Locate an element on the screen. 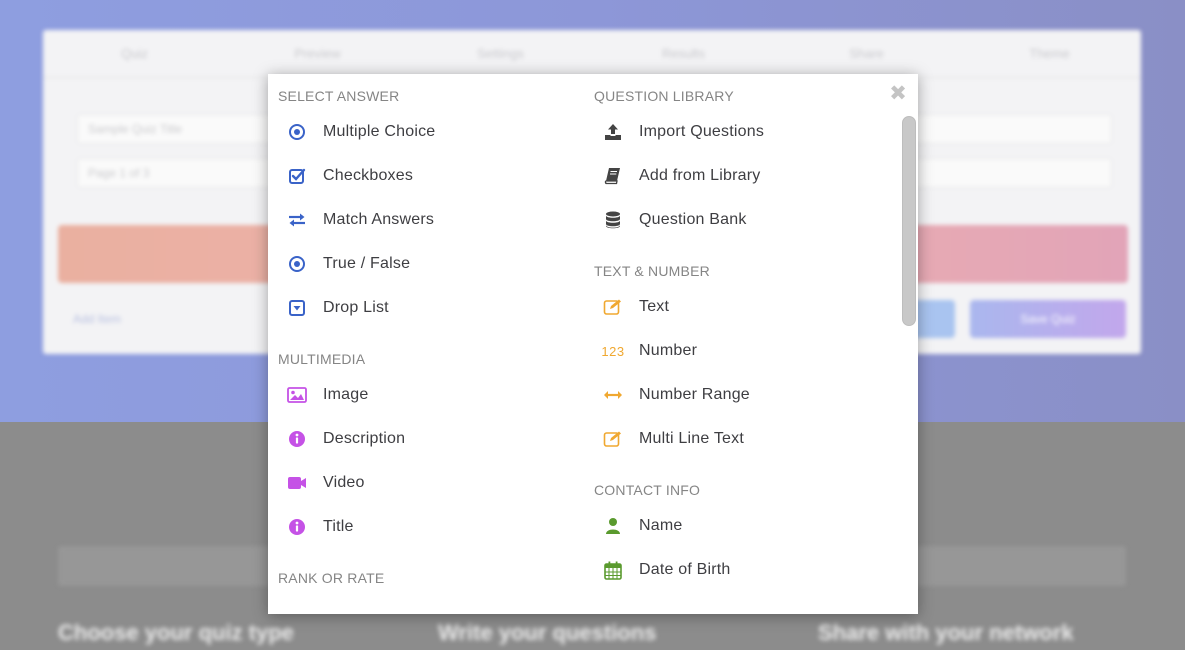 The height and width of the screenshot is (650, 1185). menu-item-multiple-choice: Multiple Choice is located at coordinates (428, 132).